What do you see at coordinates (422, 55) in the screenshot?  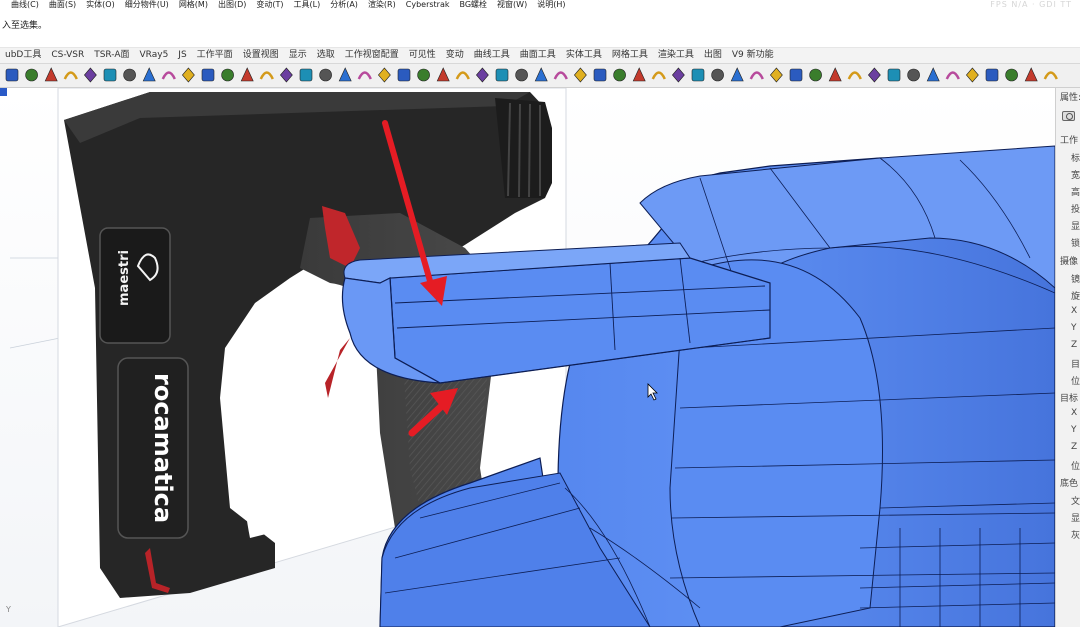 I see `tab-visibility: 可见性` at bounding box center [422, 55].